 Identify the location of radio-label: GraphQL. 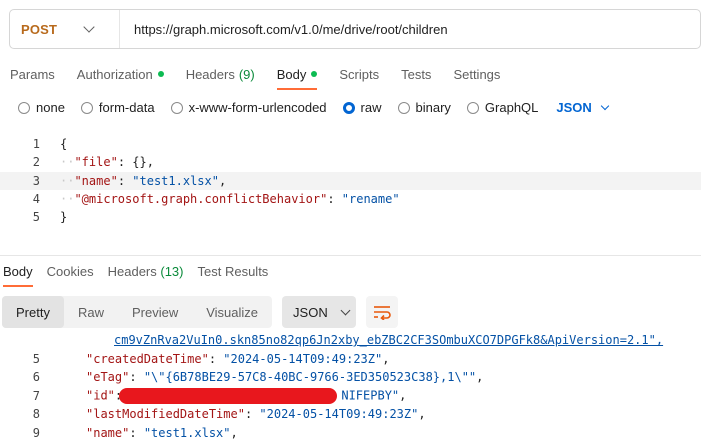
(511, 107).